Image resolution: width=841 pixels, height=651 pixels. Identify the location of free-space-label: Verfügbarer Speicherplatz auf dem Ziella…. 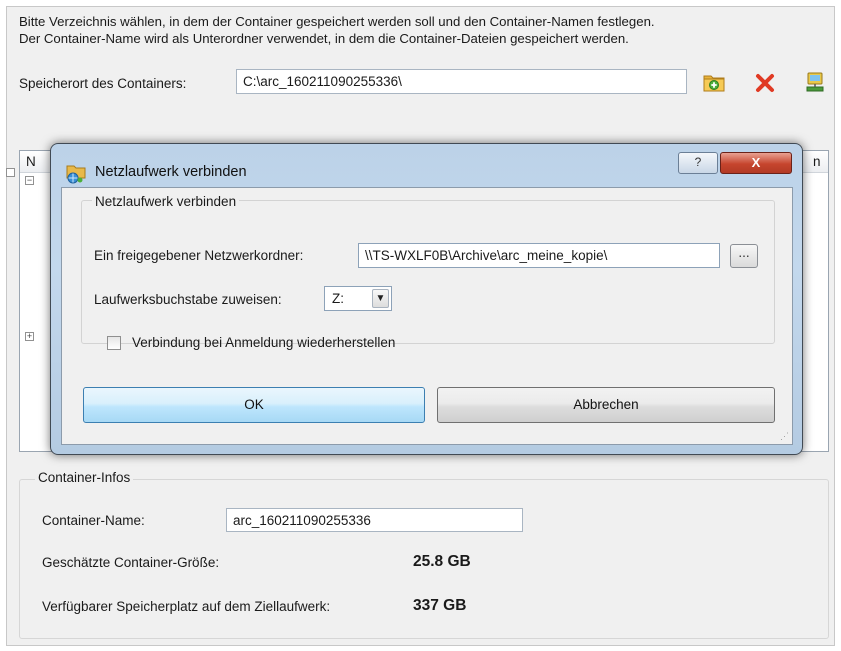
(186, 606).